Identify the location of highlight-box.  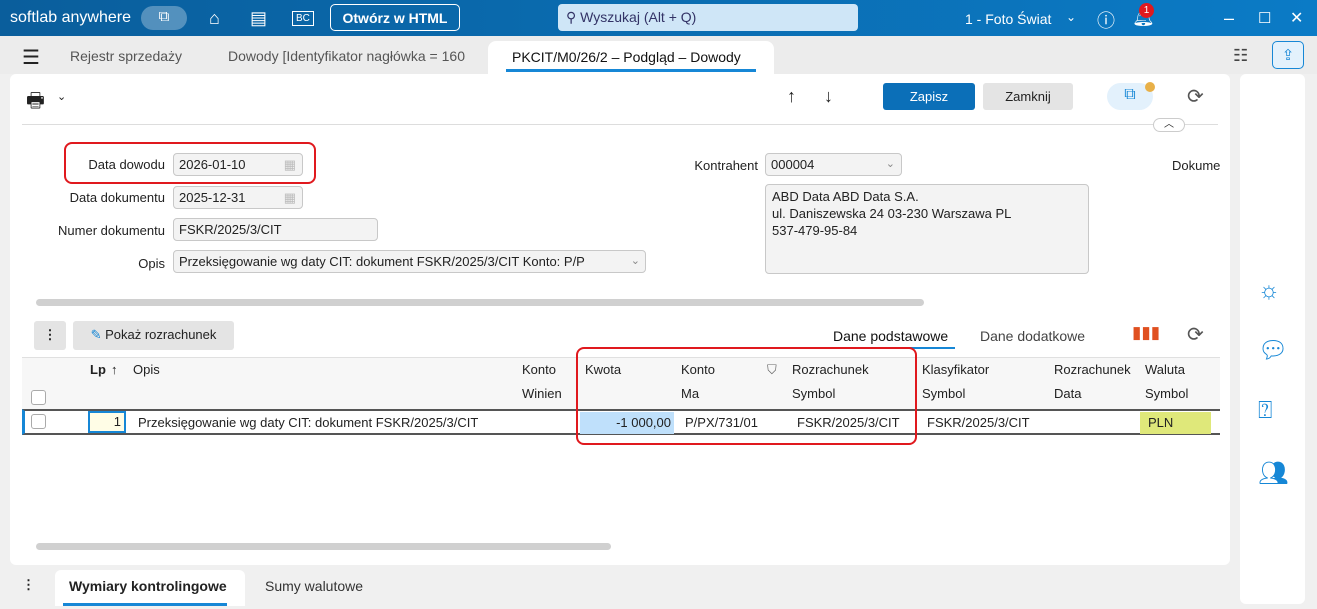
(746, 396).